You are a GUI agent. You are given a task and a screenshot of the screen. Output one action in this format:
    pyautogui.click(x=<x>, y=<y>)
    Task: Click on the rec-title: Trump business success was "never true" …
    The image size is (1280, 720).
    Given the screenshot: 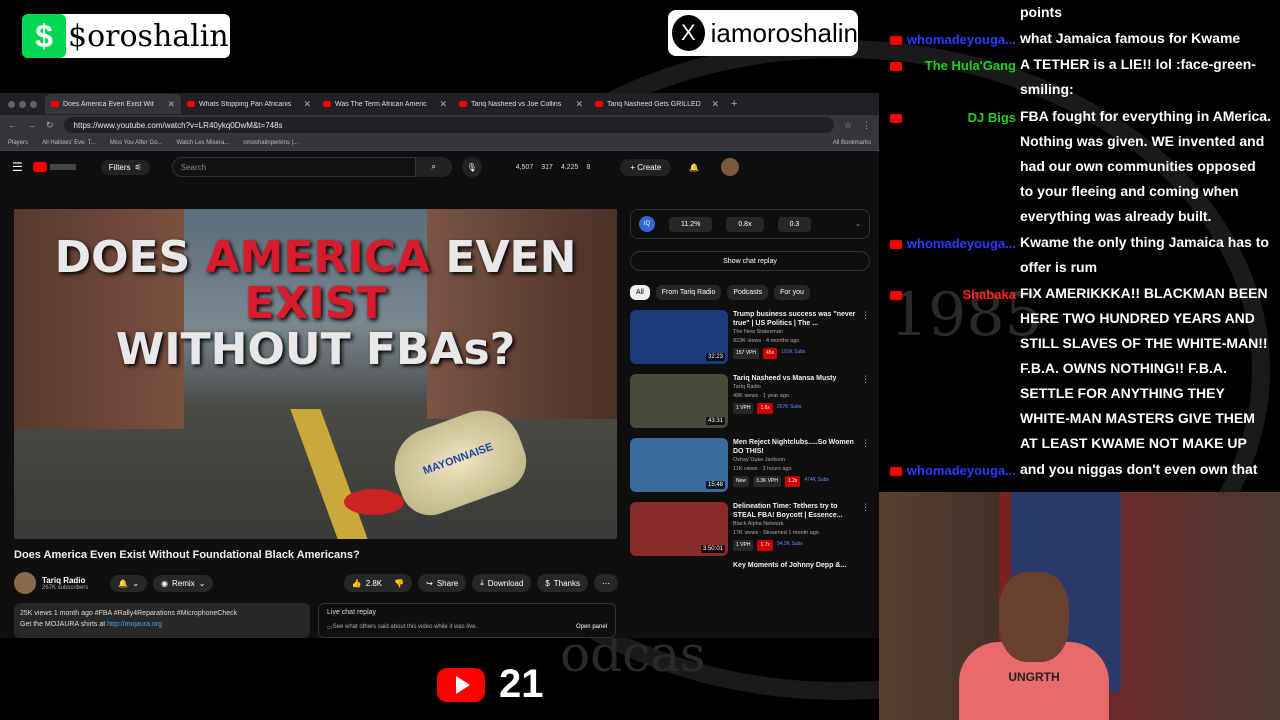 What is the action you would take?
    pyautogui.click(x=794, y=319)
    